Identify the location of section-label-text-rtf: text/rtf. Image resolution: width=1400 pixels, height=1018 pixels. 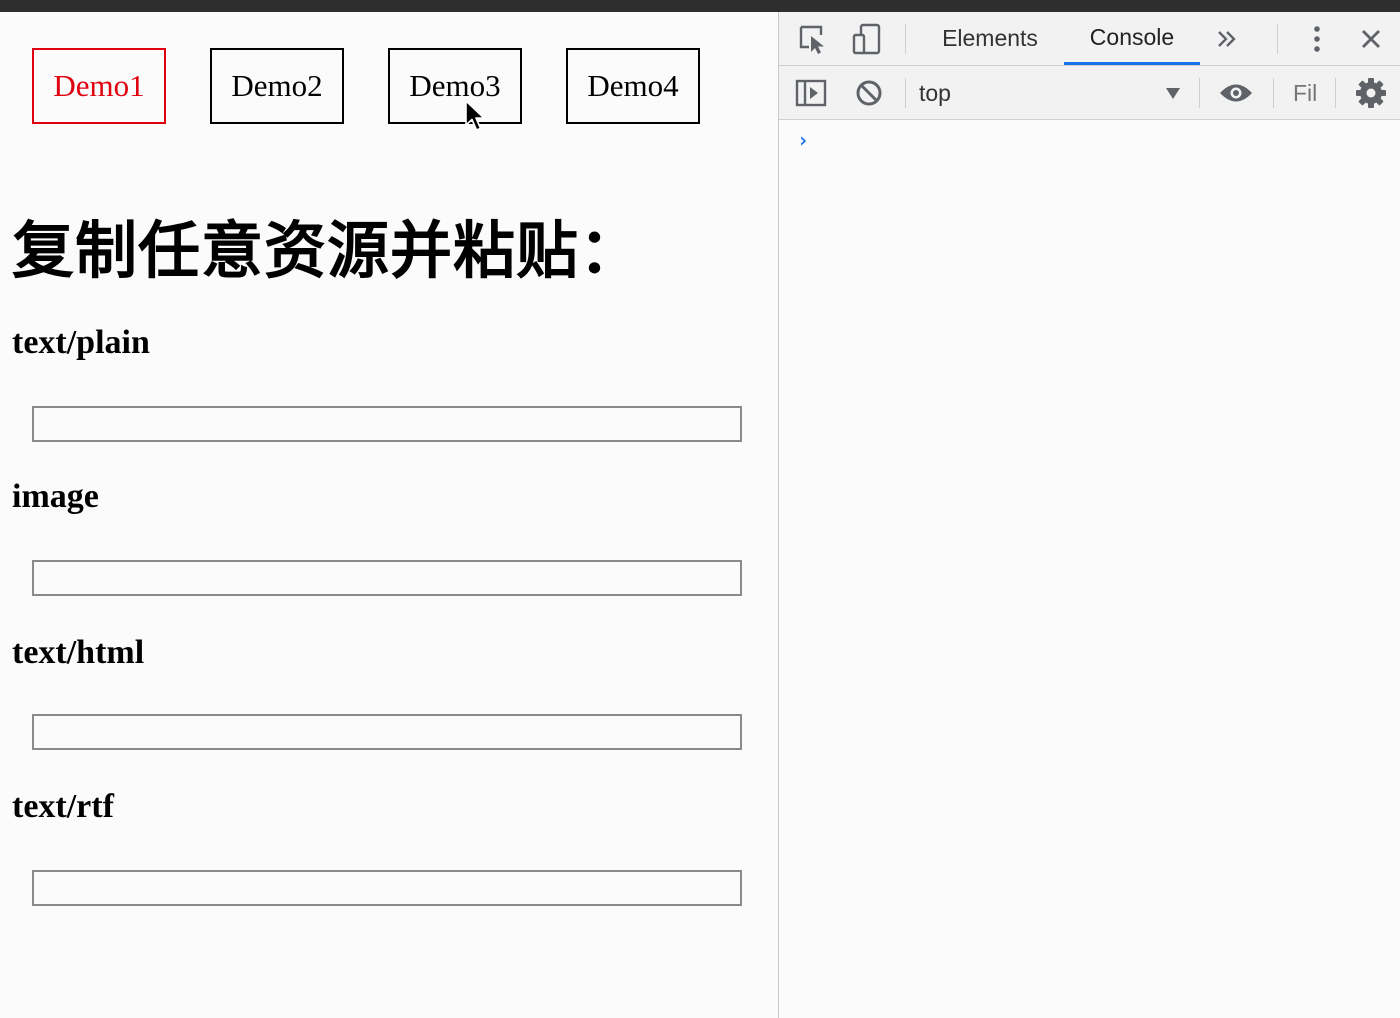
(63, 806).